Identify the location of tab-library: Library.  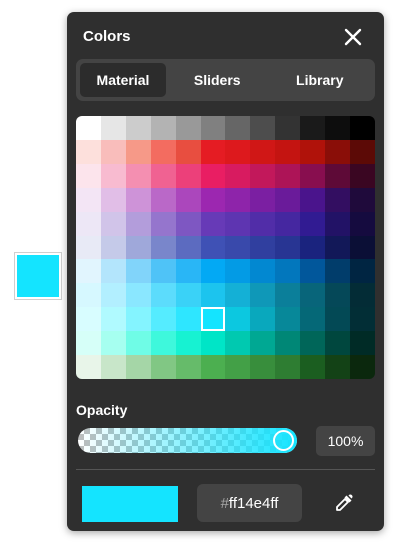
(320, 80).